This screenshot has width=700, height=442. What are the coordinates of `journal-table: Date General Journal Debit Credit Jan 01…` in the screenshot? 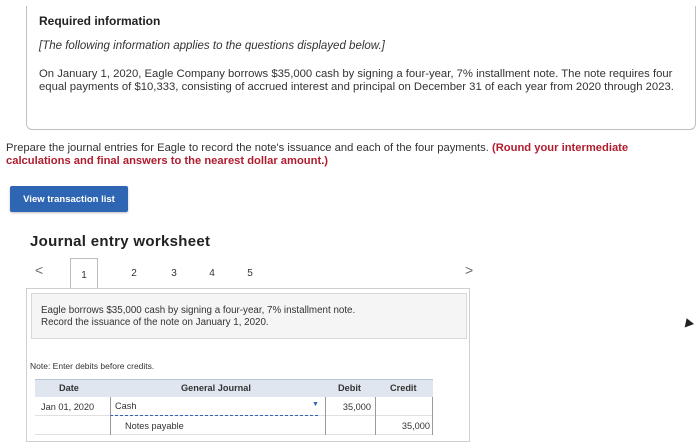 It's located at (234, 407).